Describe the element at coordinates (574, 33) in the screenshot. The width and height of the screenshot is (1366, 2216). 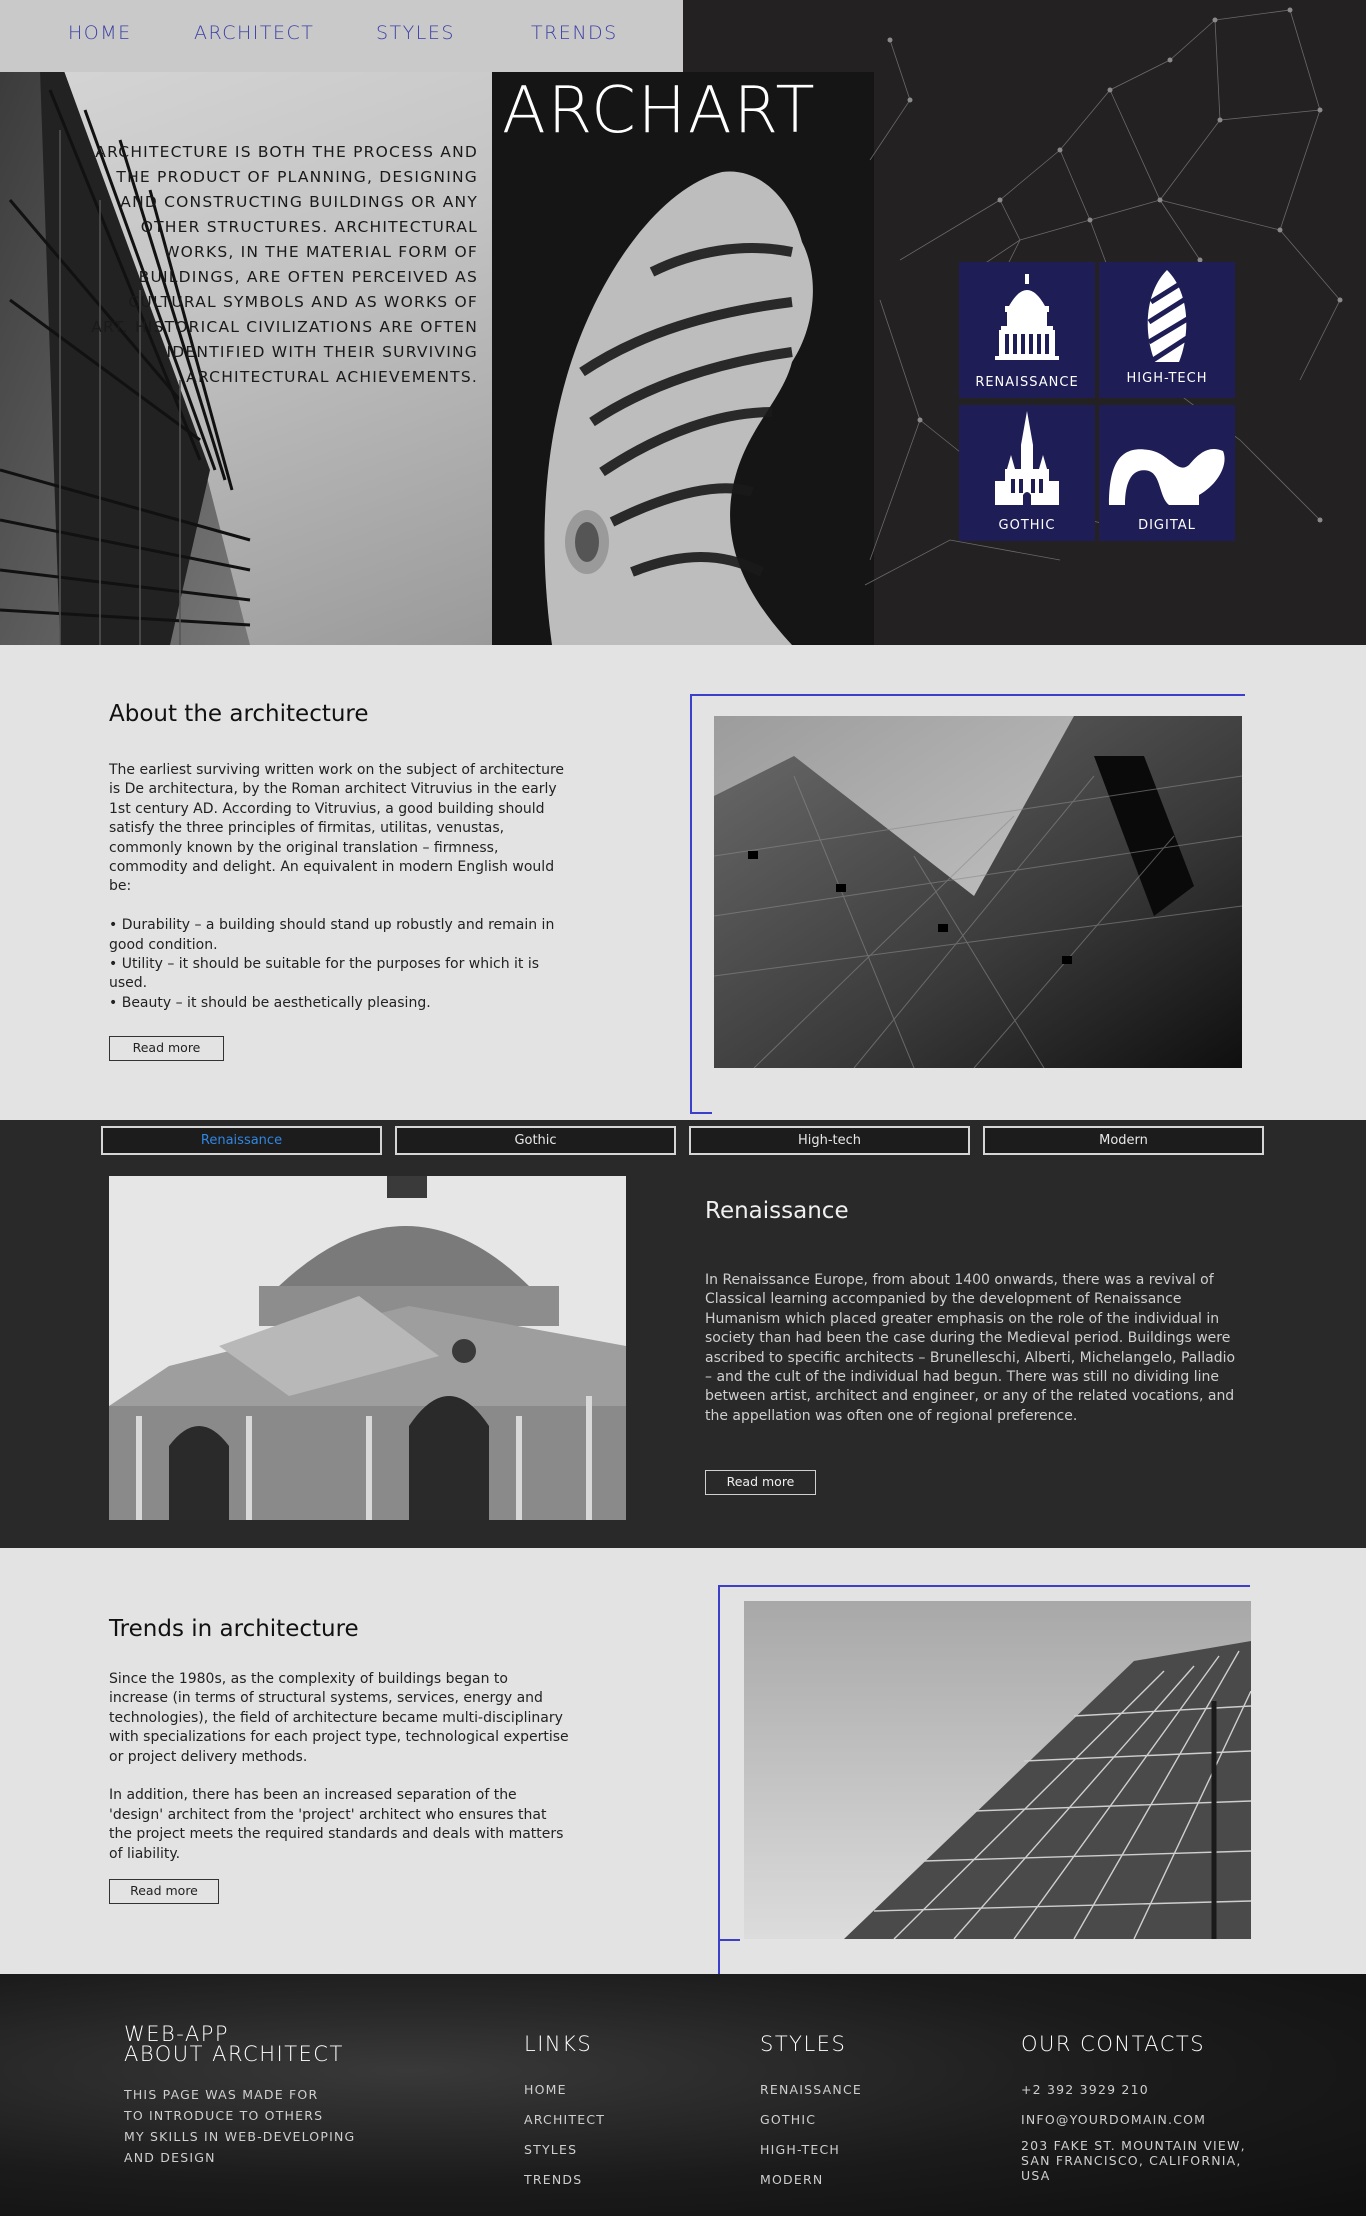
I see `nav-trends: TRENDS` at that location.